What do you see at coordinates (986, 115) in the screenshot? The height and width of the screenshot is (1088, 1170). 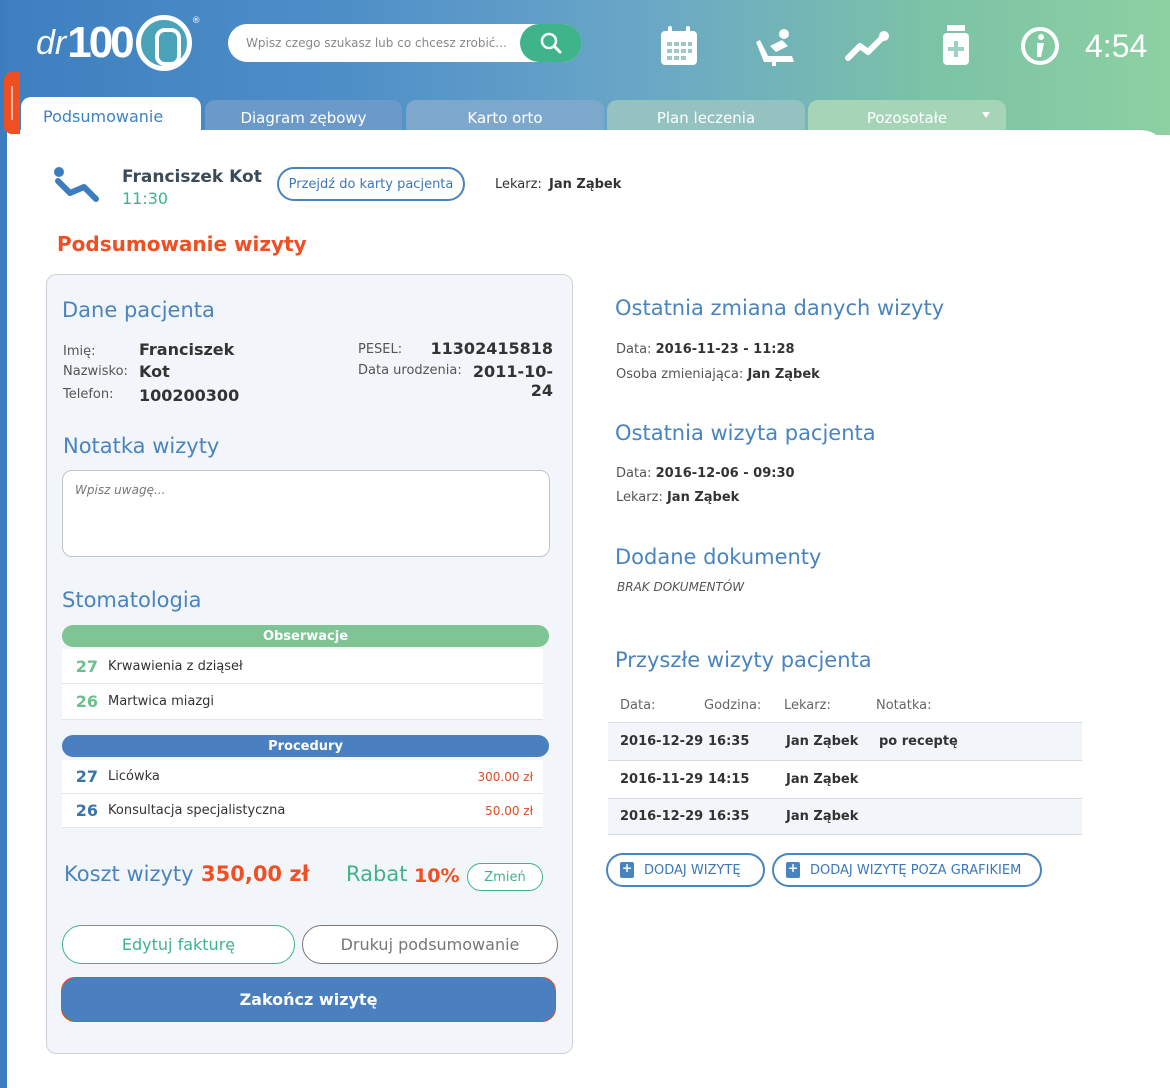 I see `chevron-down-icon` at bounding box center [986, 115].